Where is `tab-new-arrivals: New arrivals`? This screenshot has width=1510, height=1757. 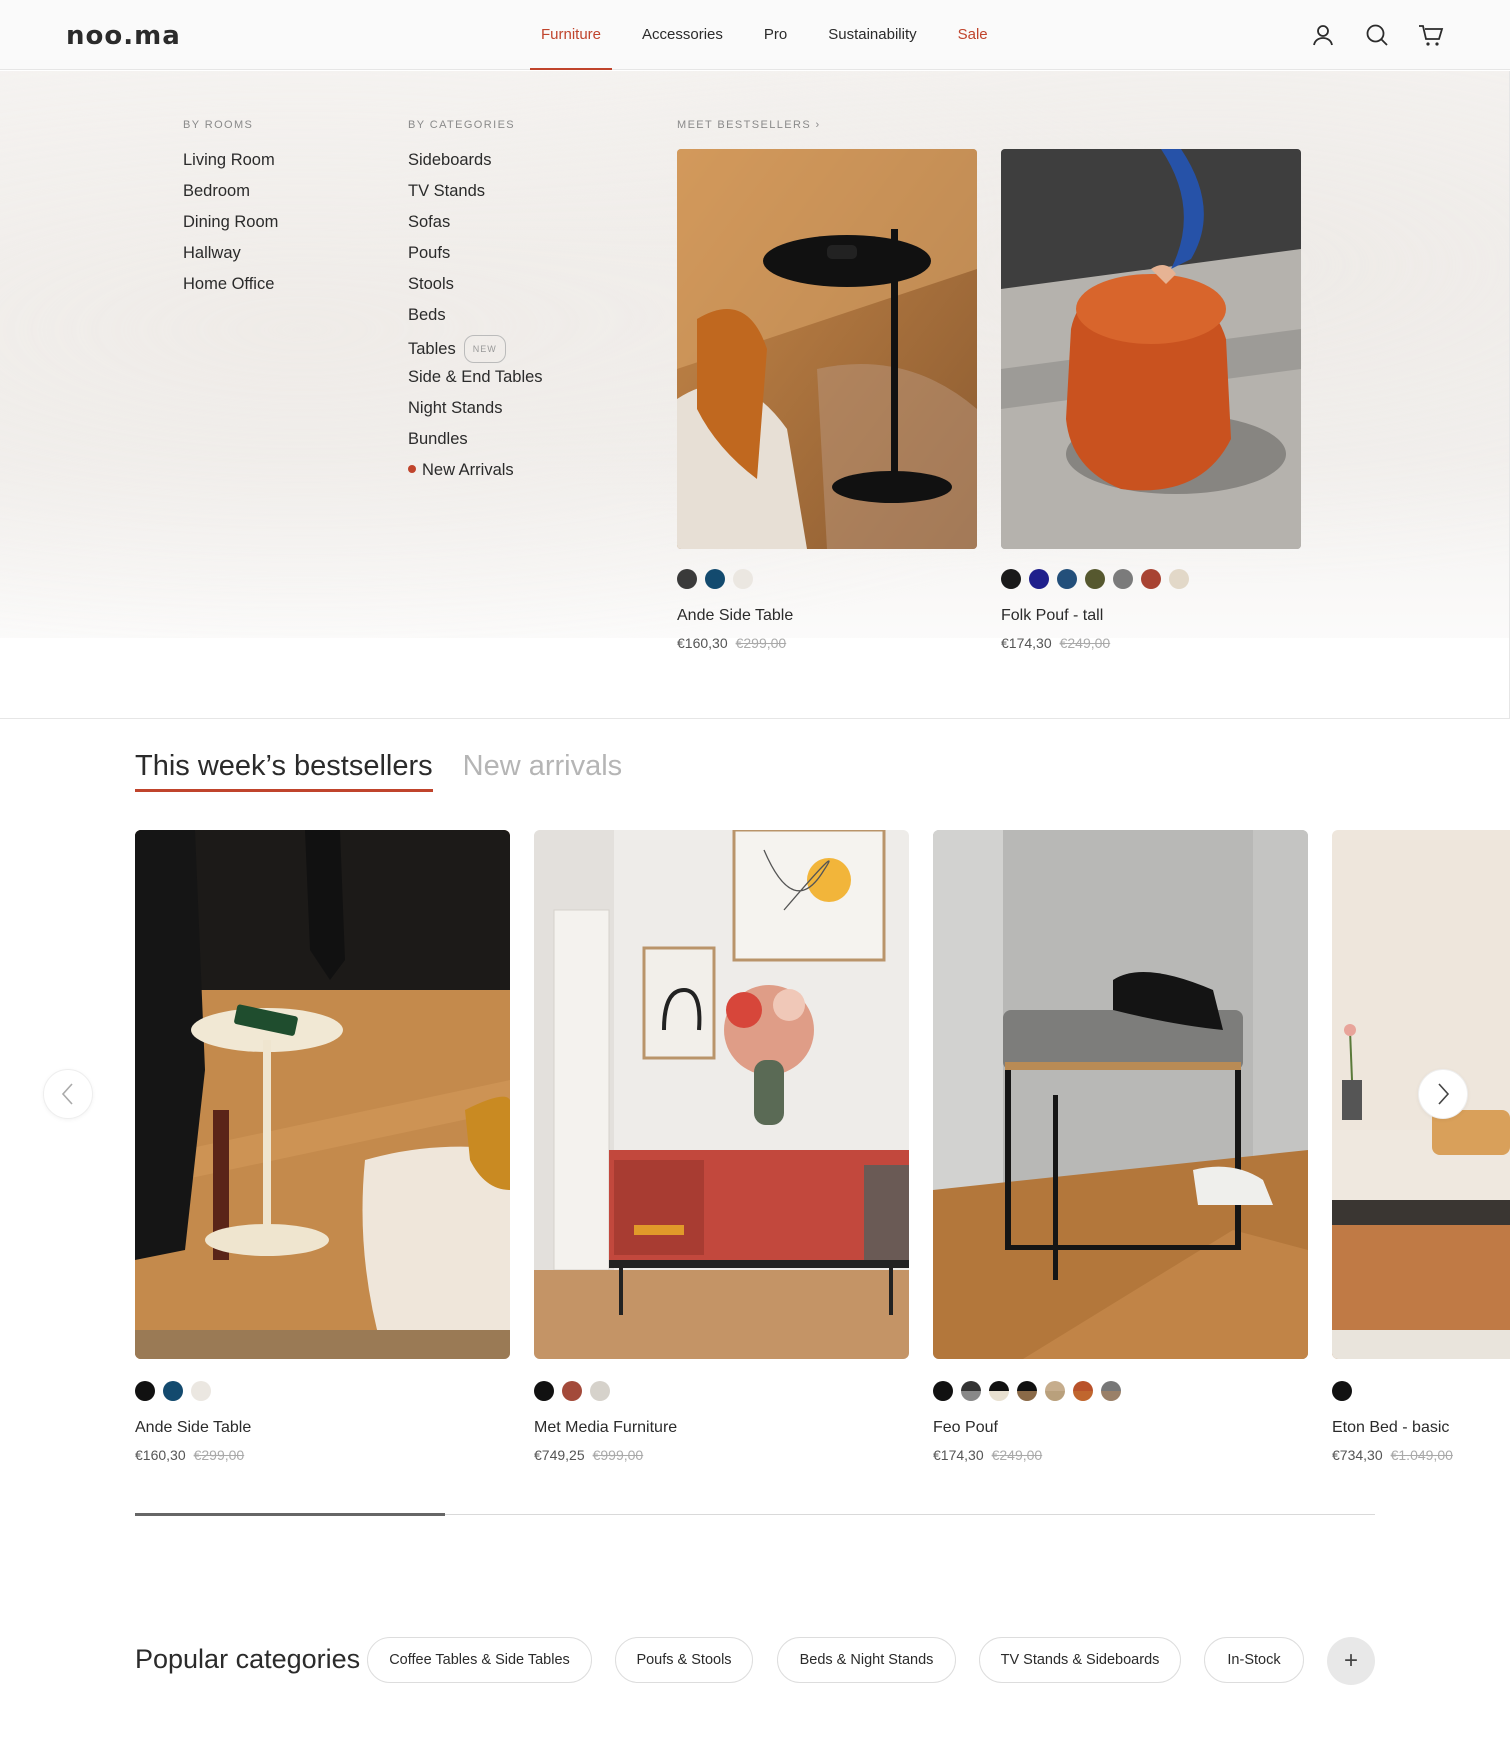
tab-new-arrivals: New arrivals is located at coordinates (543, 771).